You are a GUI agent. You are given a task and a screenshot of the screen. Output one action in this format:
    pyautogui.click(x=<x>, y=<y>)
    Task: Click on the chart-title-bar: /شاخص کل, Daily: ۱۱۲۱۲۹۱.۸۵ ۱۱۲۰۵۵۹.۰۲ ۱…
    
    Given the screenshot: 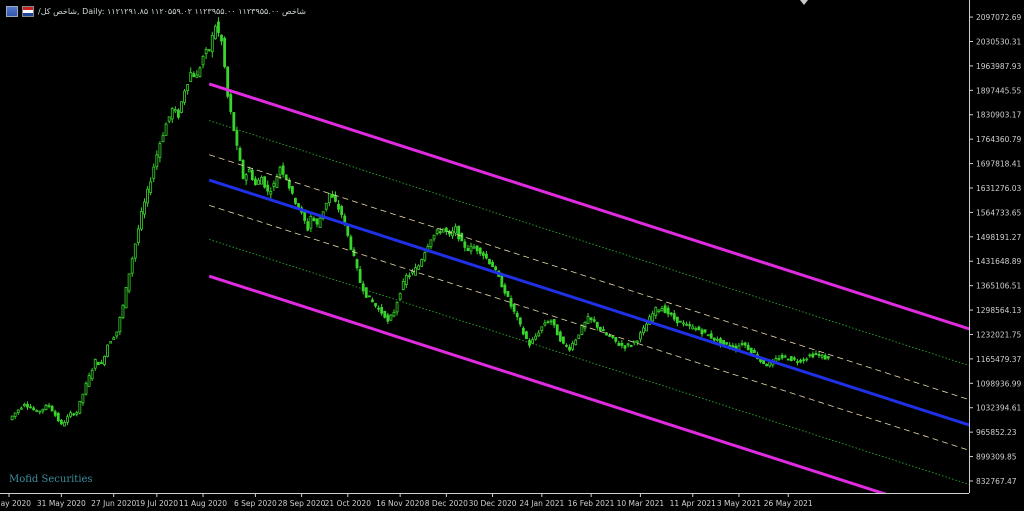 What is the action you would take?
    pyautogui.click(x=156, y=11)
    